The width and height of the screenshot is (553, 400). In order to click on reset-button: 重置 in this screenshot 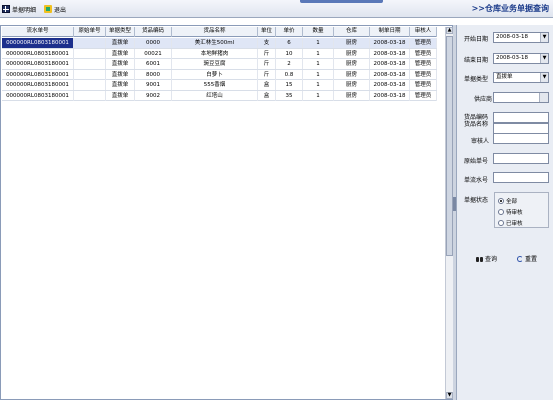, I will do `click(527, 258)`.